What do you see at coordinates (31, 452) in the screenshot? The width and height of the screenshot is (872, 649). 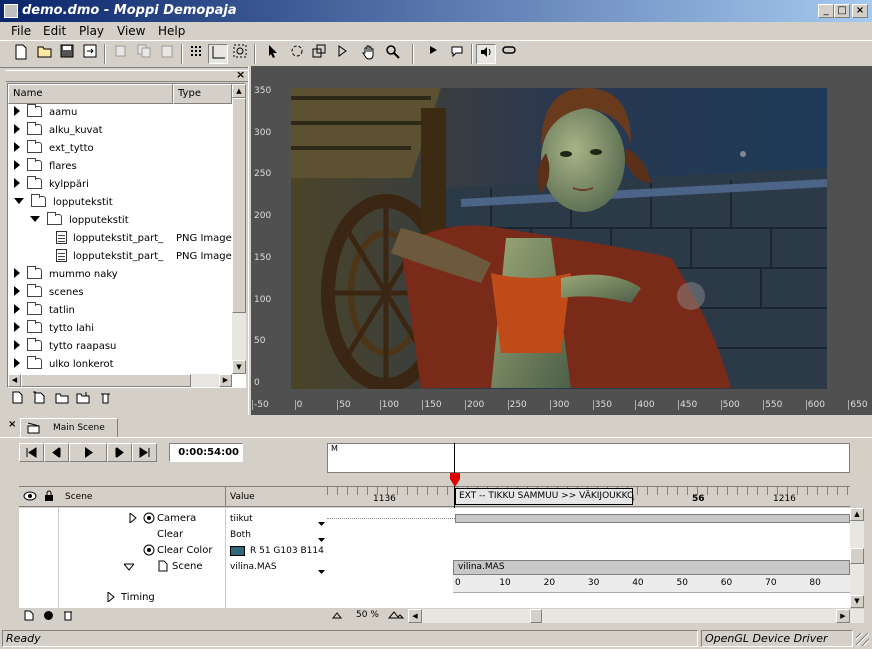 I see `go-start-button` at bounding box center [31, 452].